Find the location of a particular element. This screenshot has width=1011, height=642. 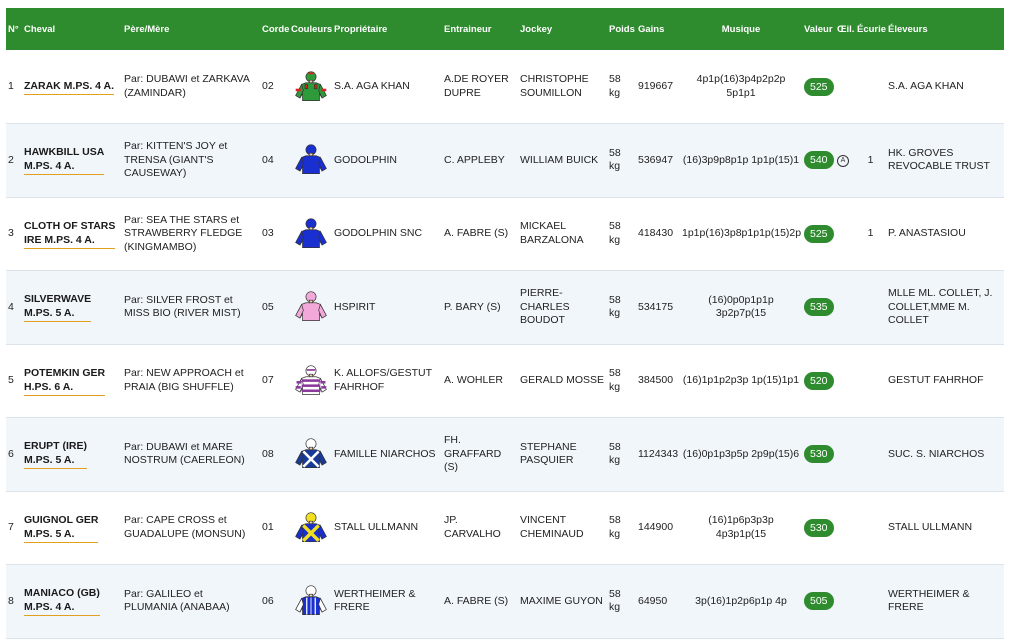

col-parents: Père/Mère is located at coordinates (147, 29).